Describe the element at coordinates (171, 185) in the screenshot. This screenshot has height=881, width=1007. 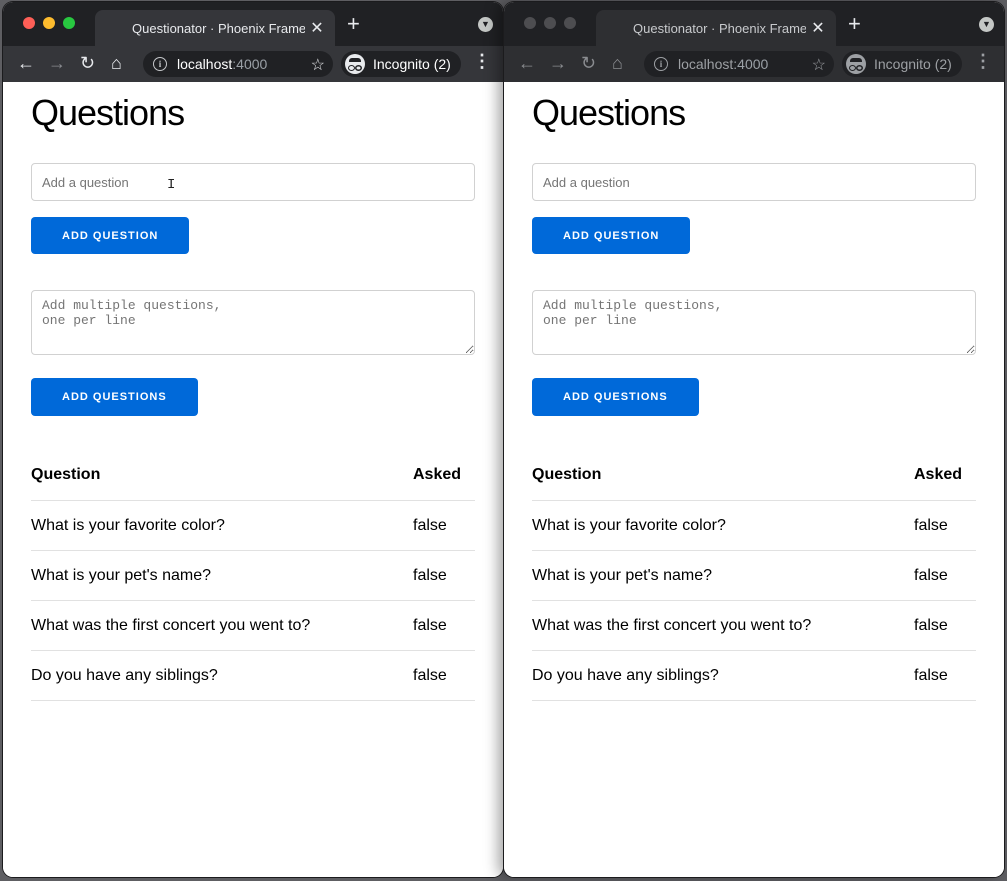
I see `text-cursor-icon: I` at that location.